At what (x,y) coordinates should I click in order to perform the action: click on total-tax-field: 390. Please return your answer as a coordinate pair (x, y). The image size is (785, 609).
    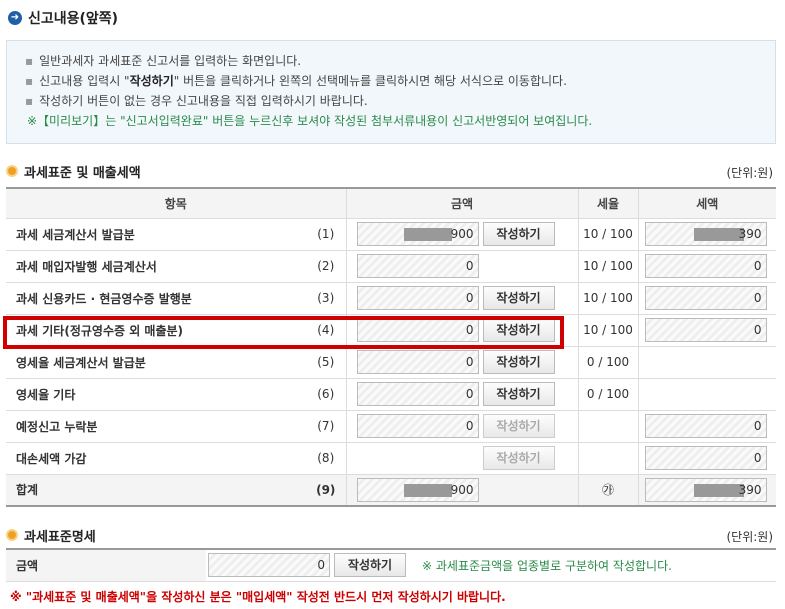
    Looking at the image, I should click on (705, 489).